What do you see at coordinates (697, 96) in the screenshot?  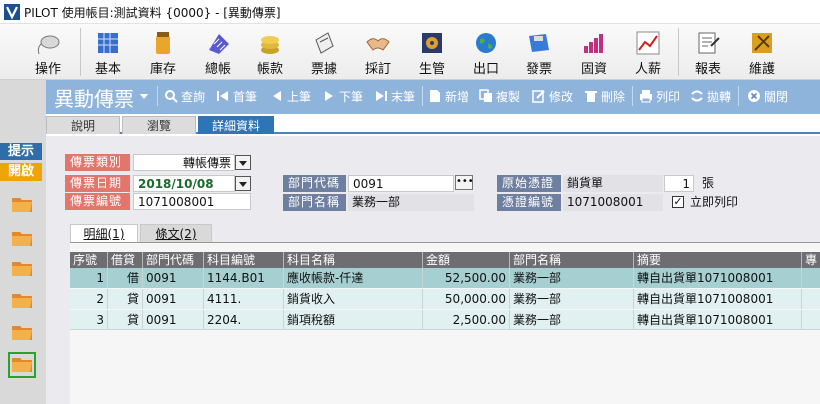 I see `transfer-icon` at bounding box center [697, 96].